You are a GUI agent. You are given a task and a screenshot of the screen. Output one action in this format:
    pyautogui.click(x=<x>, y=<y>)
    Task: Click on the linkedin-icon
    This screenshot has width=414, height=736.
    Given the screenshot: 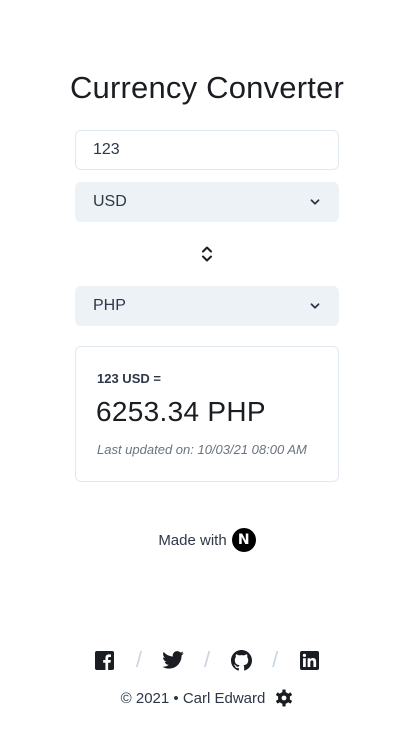 What is the action you would take?
    pyautogui.click(x=309, y=660)
    